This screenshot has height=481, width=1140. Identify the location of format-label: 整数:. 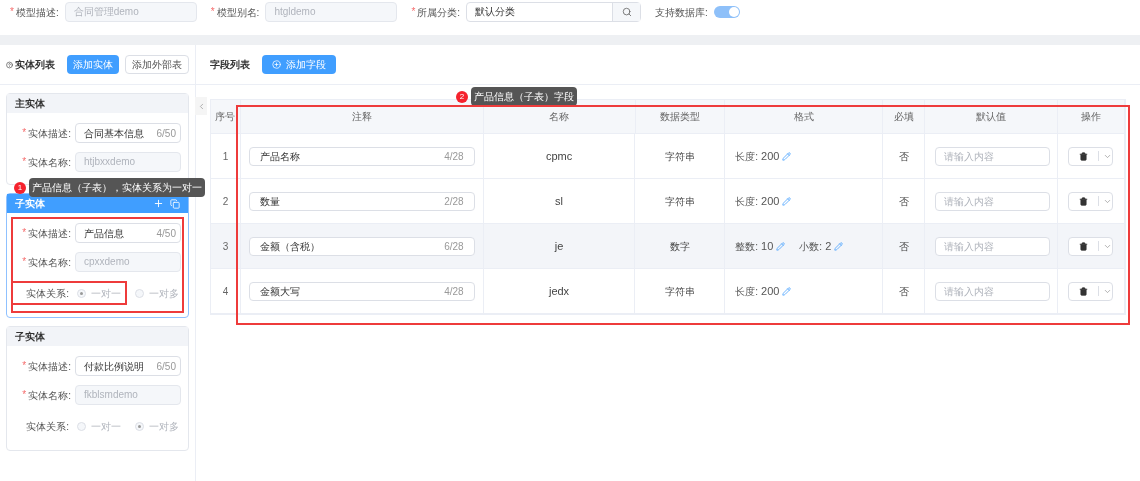
(747, 246).